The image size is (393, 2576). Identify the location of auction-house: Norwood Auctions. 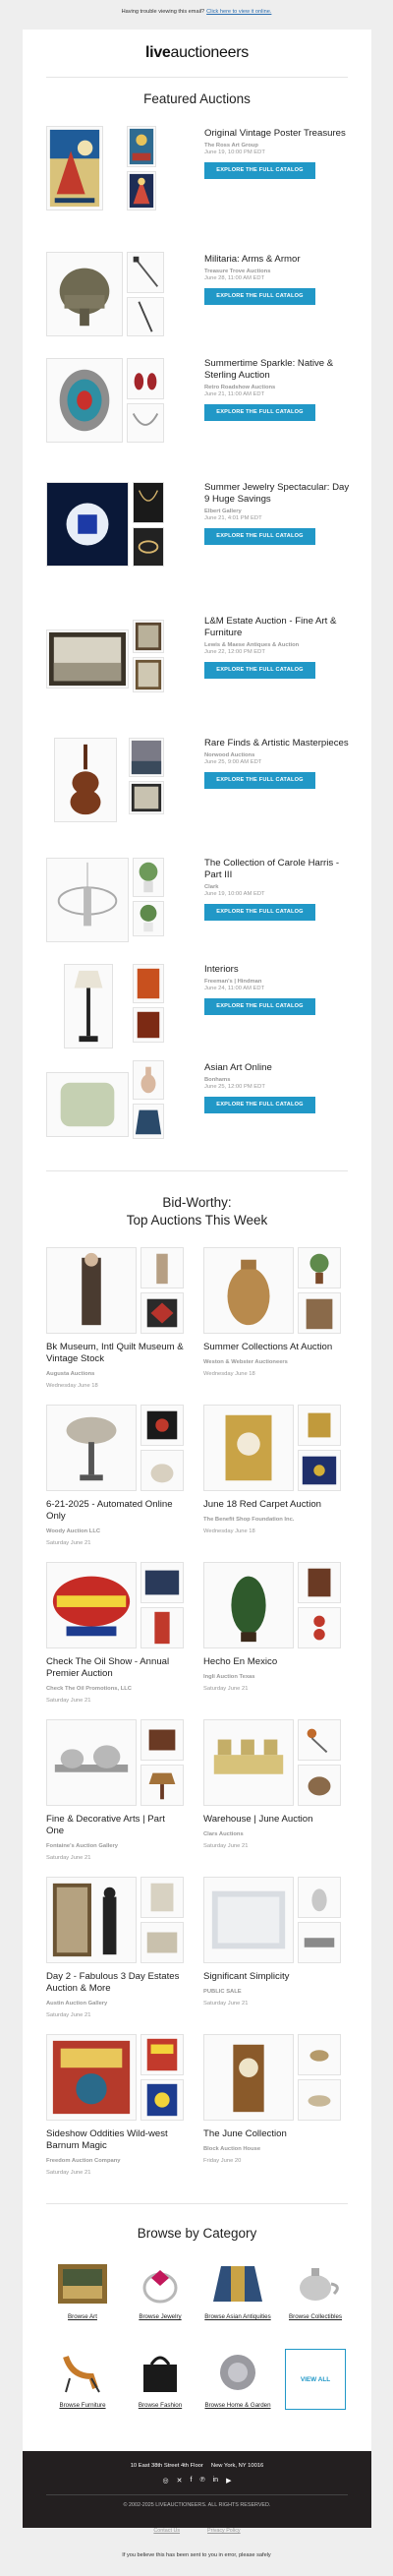
(280, 755).